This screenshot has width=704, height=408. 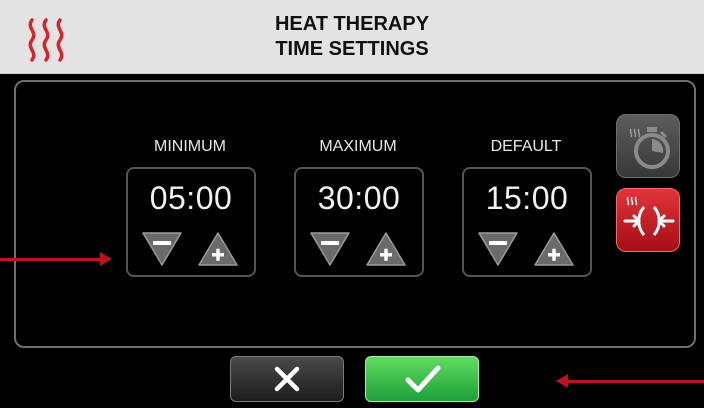 I want to click on callout-arrow-right, so click(x=630, y=381).